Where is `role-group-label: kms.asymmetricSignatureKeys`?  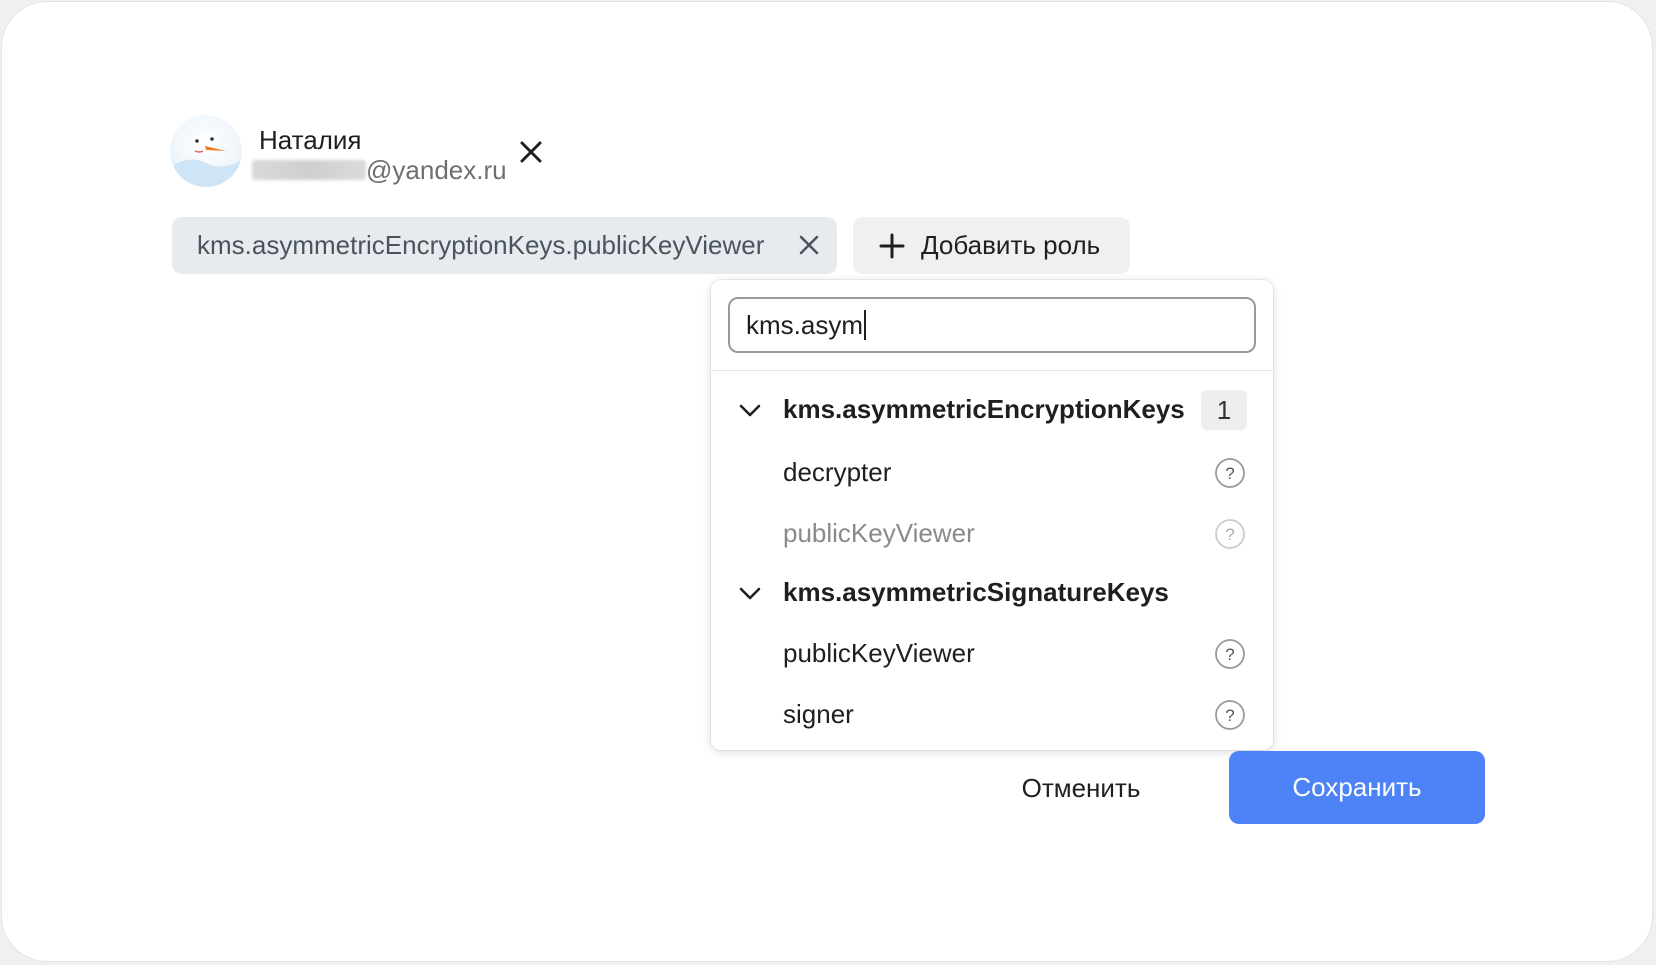 role-group-label: kms.asymmetricSignatureKeys is located at coordinates (976, 591).